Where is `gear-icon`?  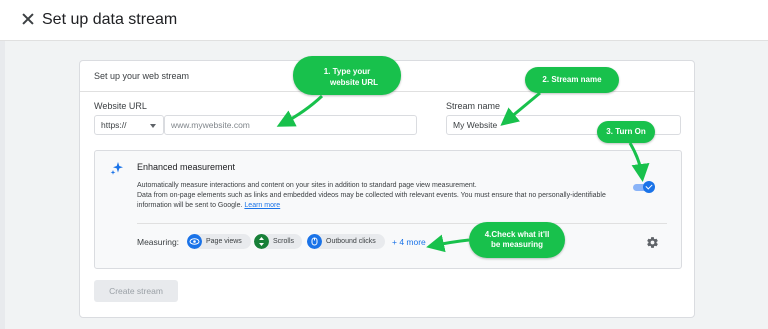 gear-icon is located at coordinates (652, 242).